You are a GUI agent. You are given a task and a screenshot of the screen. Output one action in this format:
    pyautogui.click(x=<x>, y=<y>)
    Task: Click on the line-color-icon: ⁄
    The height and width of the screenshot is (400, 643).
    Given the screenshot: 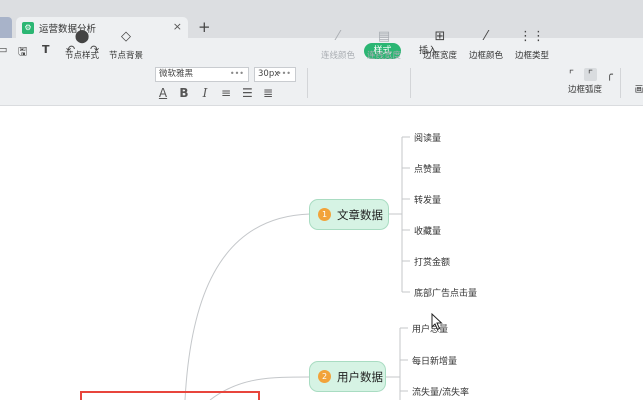 What is the action you would take?
    pyautogui.click(x=338, y=36)
    